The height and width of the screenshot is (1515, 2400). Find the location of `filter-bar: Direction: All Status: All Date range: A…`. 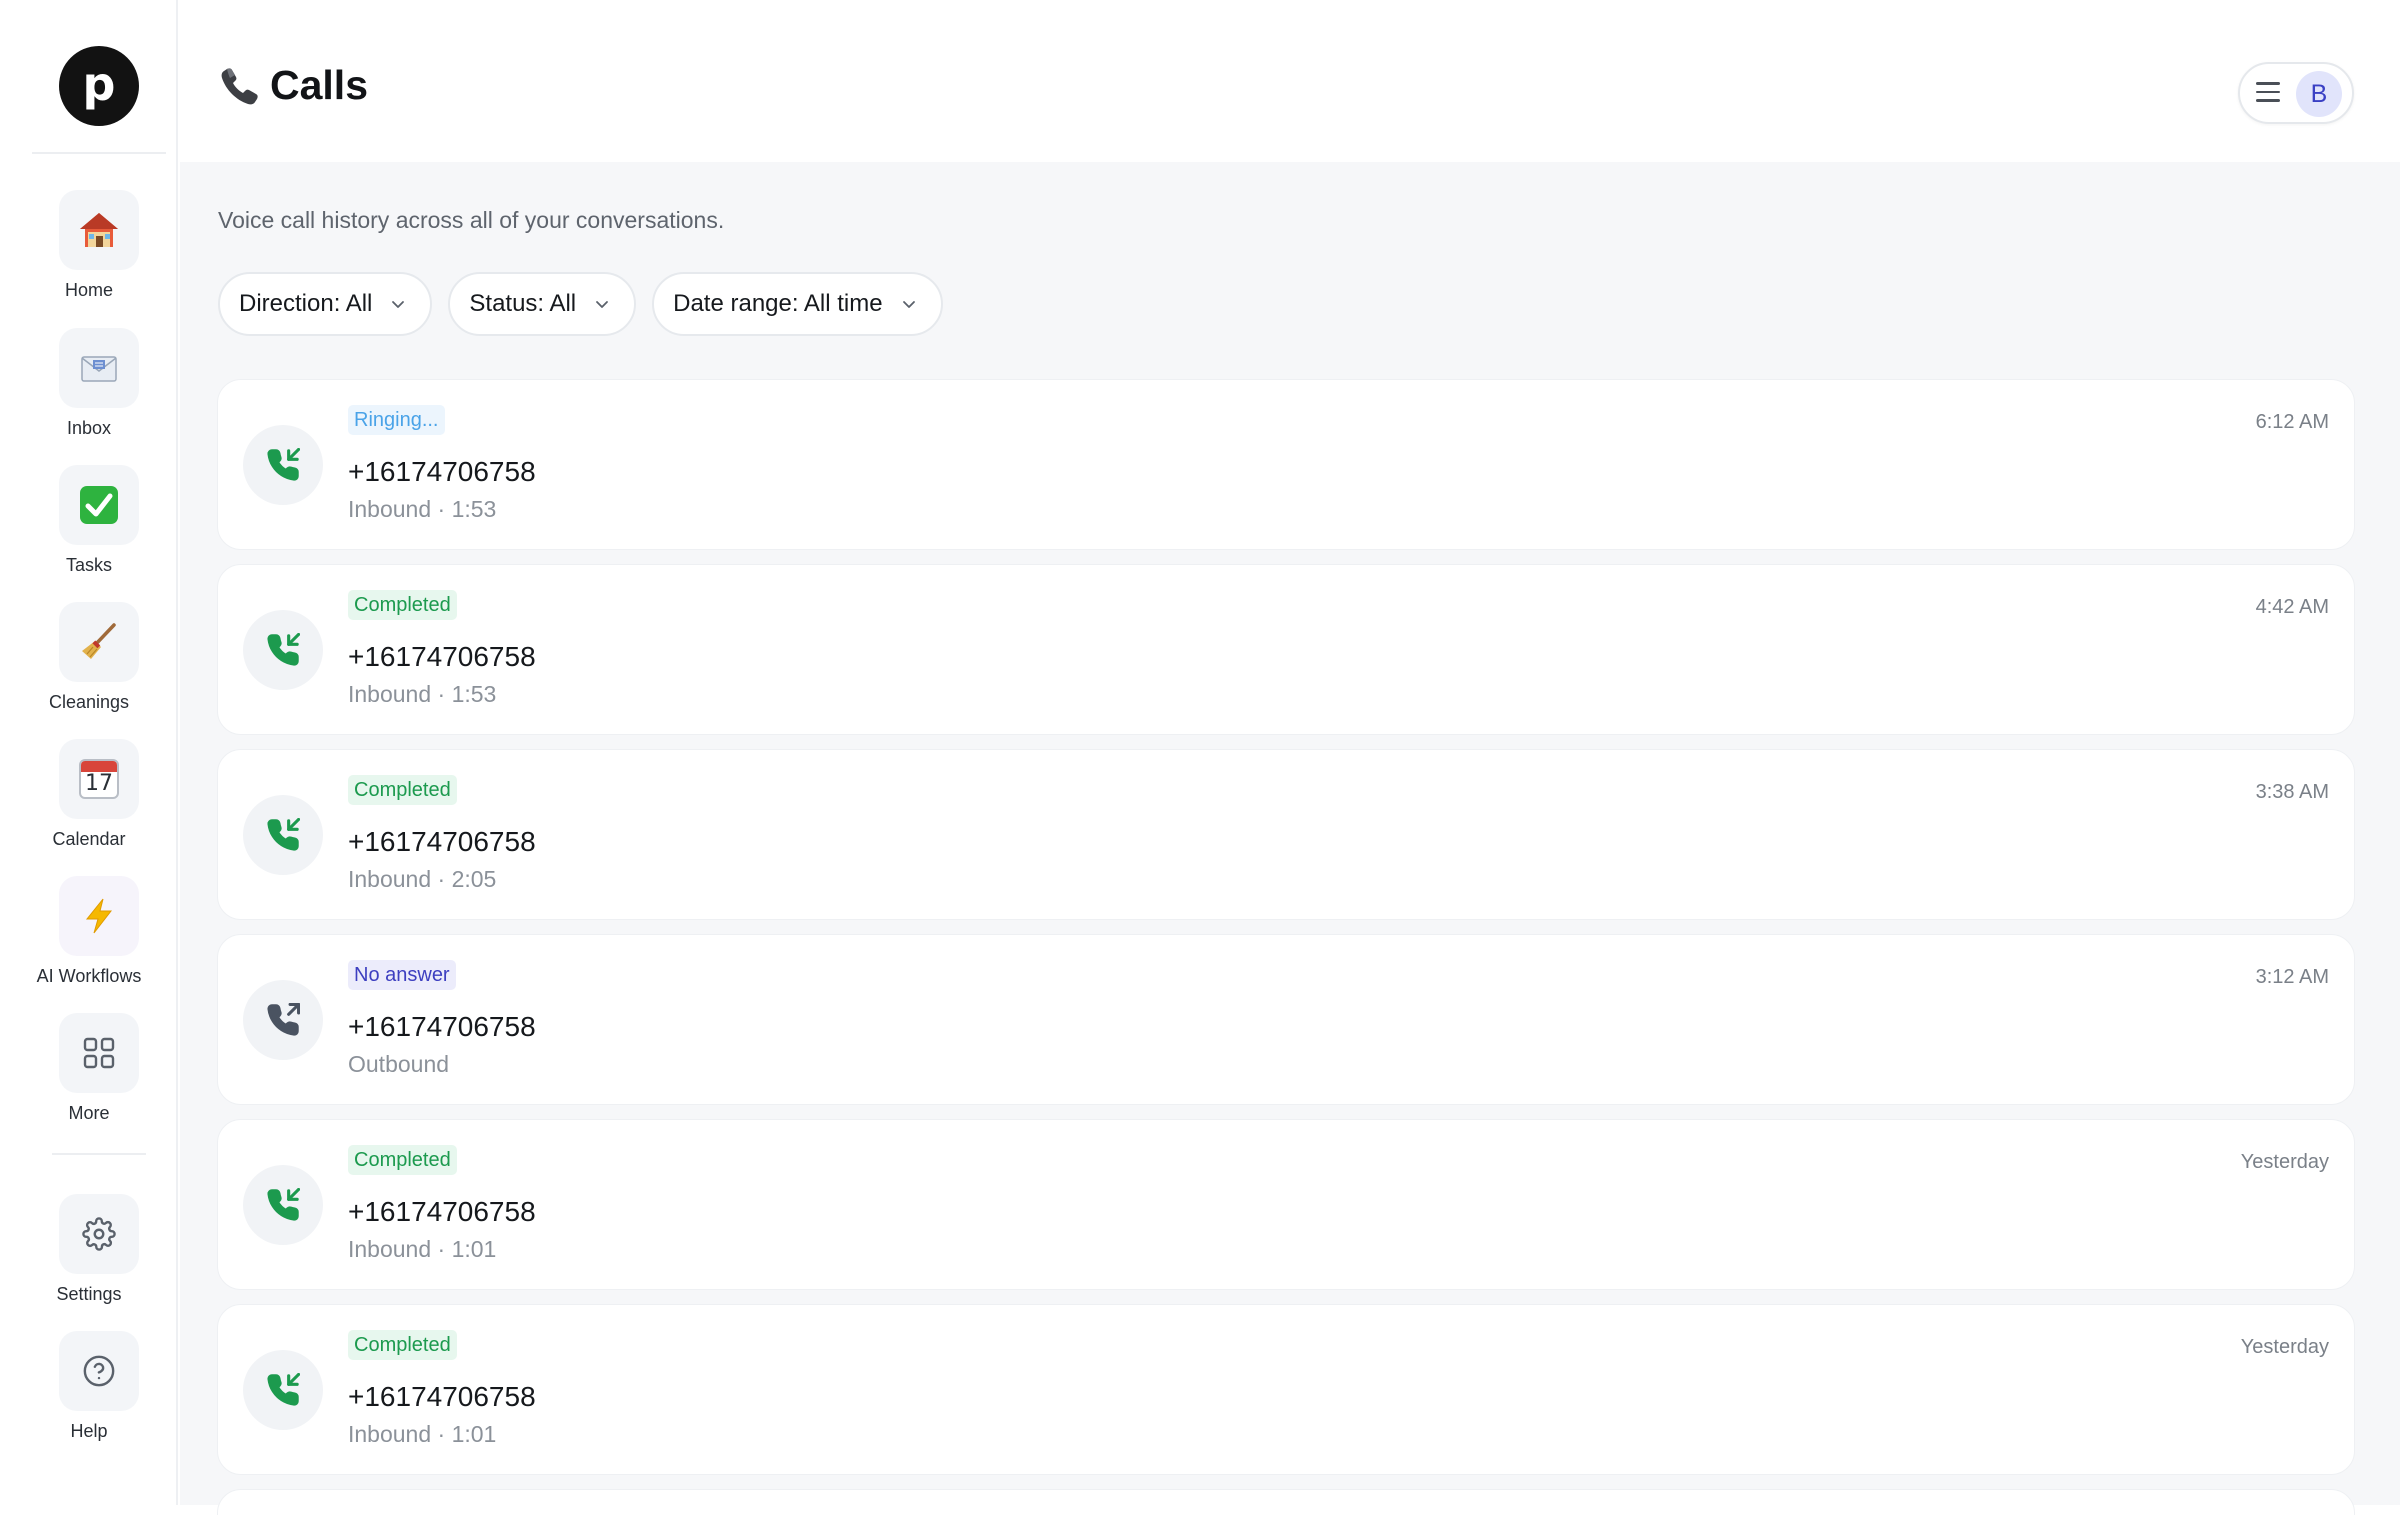

filter-bar: Direction: All Status: All Date range: A… is located at coordinates (580, 304).